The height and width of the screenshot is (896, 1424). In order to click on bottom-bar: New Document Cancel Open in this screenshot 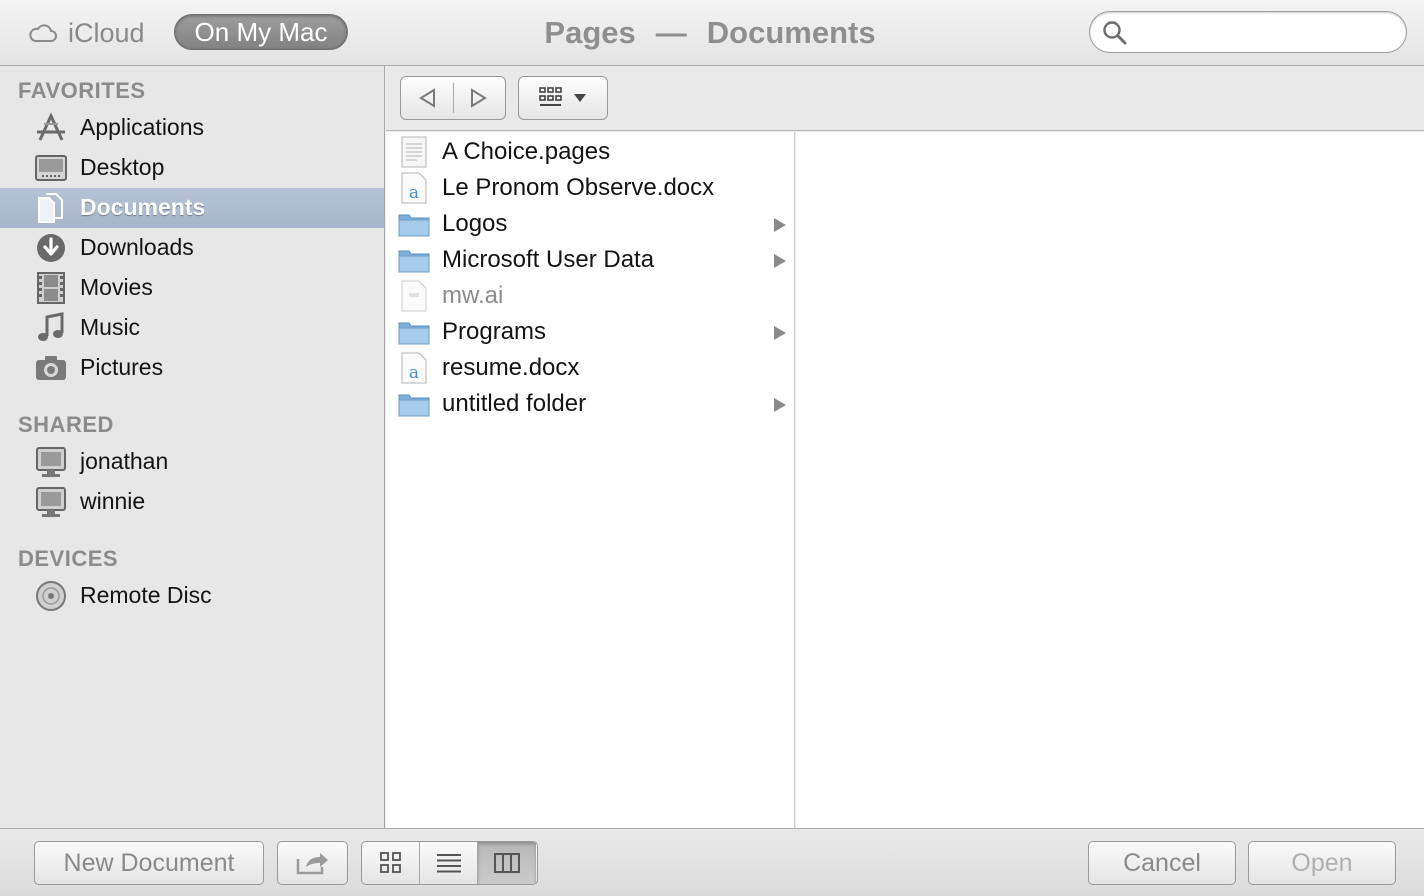, I will do `click(712, 862)`.